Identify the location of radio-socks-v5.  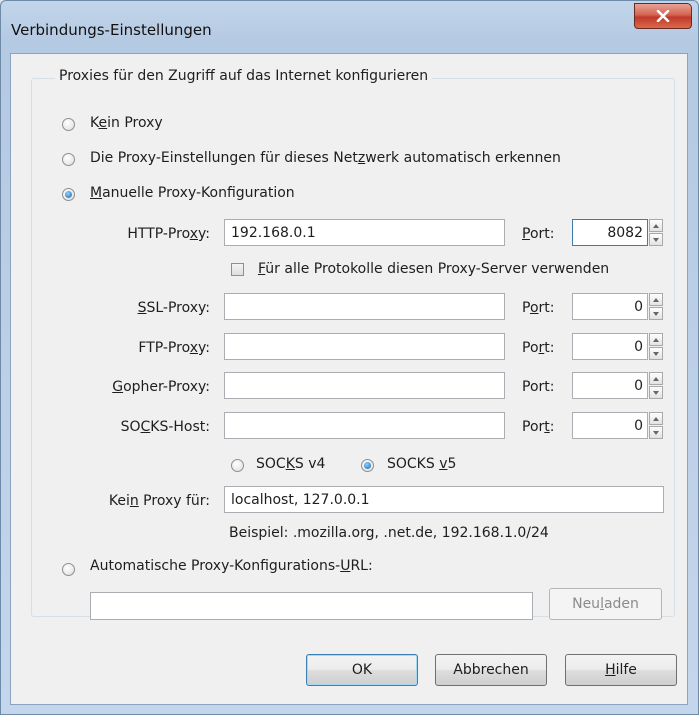
(367, 465).